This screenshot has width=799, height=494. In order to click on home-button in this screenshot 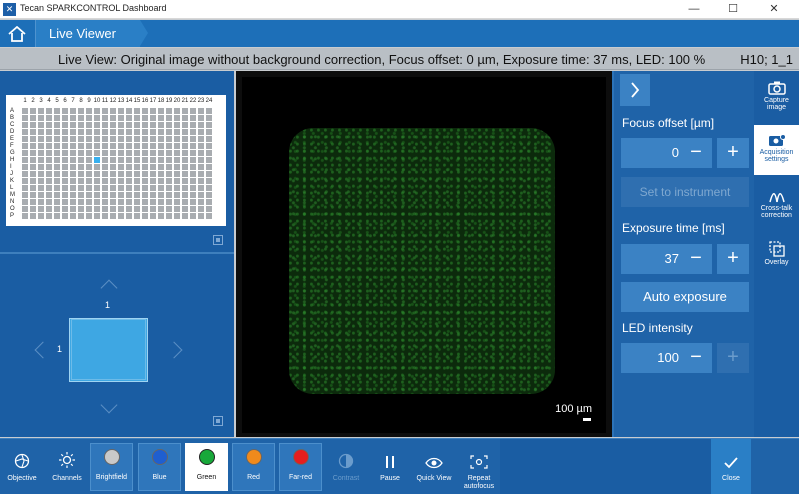, I will do `click(17, 33)`.